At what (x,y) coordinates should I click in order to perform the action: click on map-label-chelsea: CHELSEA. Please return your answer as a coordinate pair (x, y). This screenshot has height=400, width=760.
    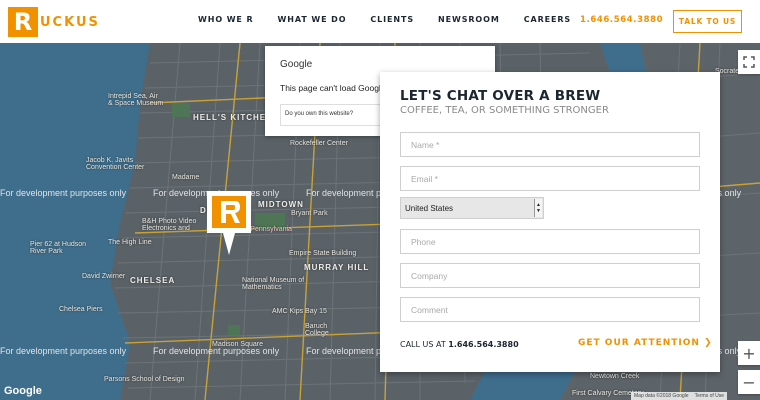
    Looking at the image, I should click on (153, 280).